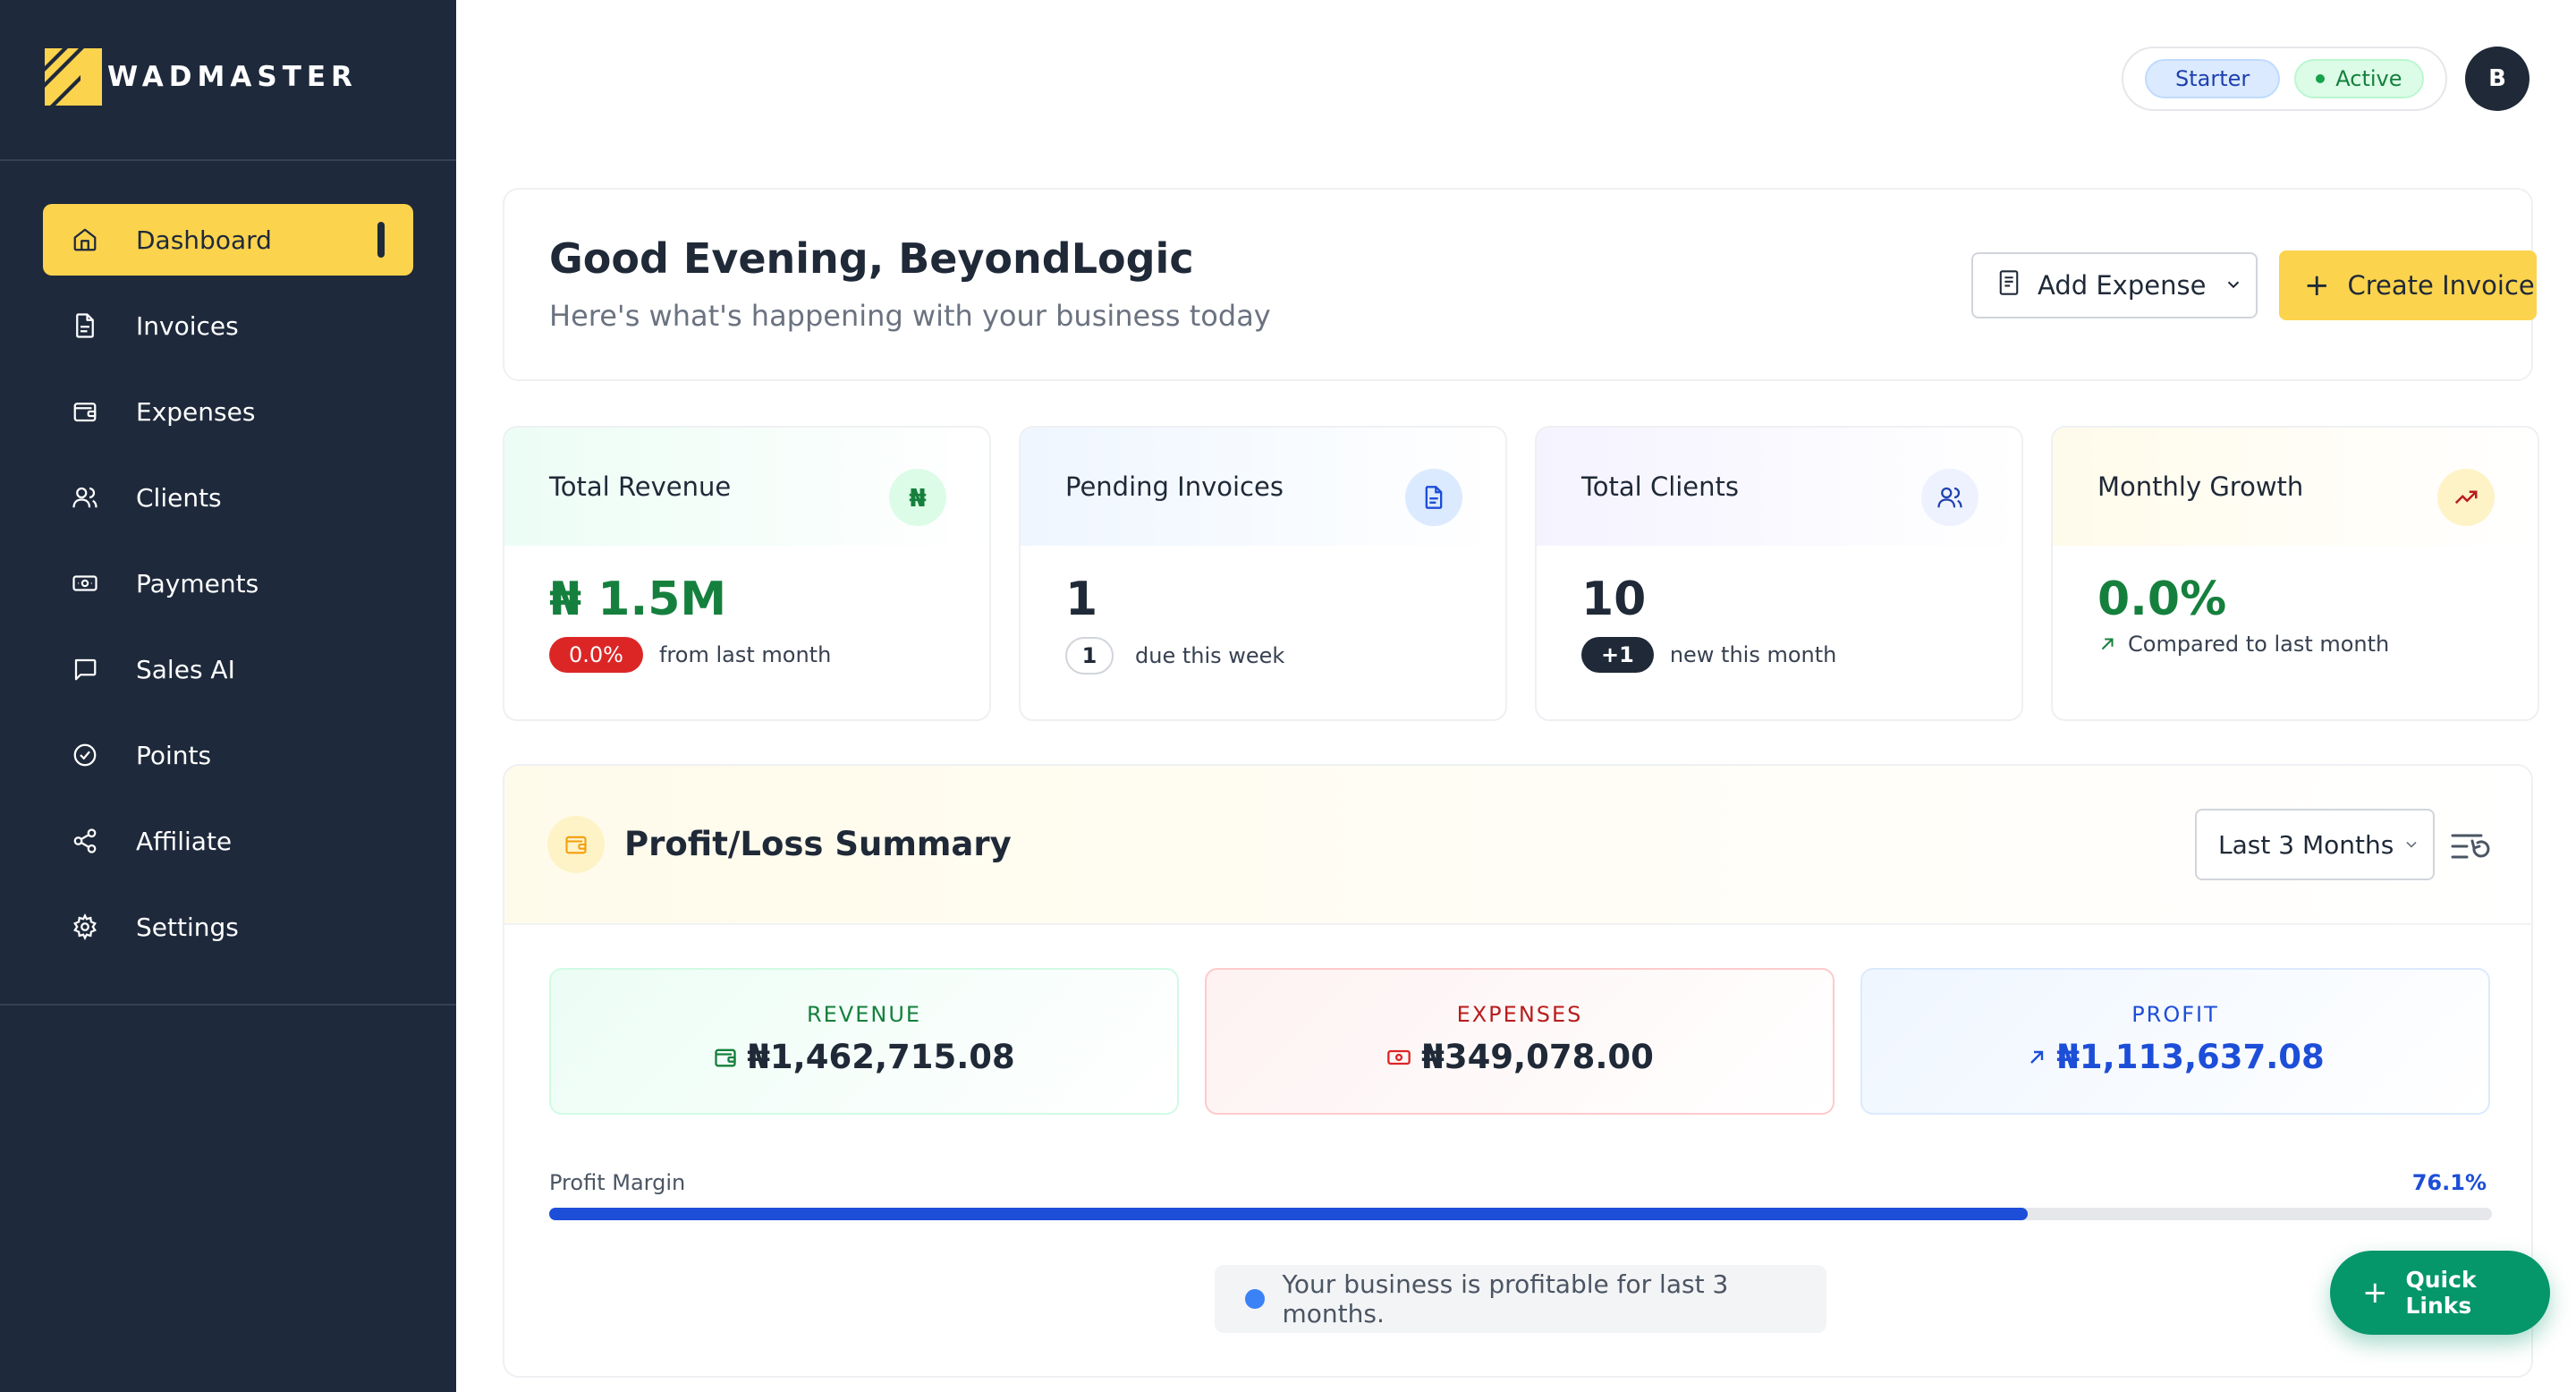 This screenshot has height=1392, width=2576. I want to click on expenses-value-row: ₦349,078.00, so click(1520, 1057).